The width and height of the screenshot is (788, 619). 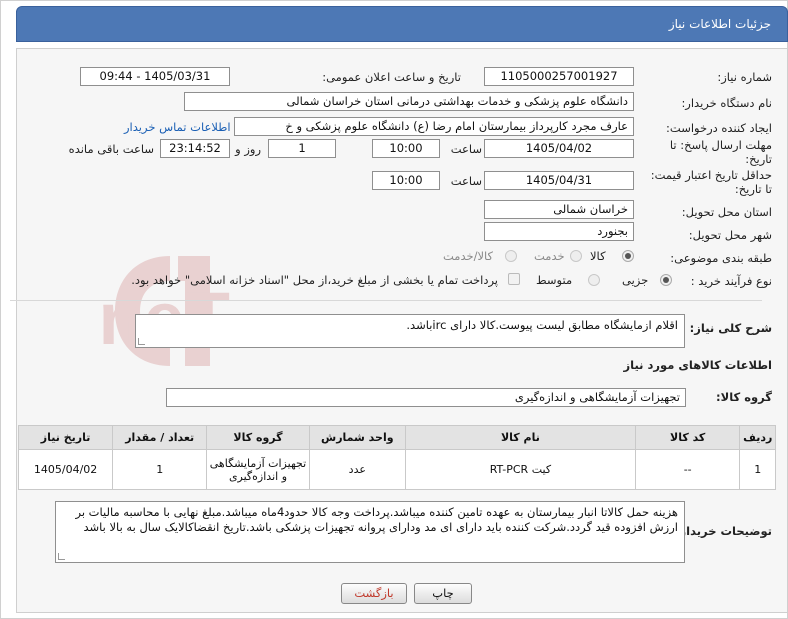 What do you see at coordinates (635, 280) in the screenshot?
I see `process-option-minor: جزیی` at bounding box center [635, 280].